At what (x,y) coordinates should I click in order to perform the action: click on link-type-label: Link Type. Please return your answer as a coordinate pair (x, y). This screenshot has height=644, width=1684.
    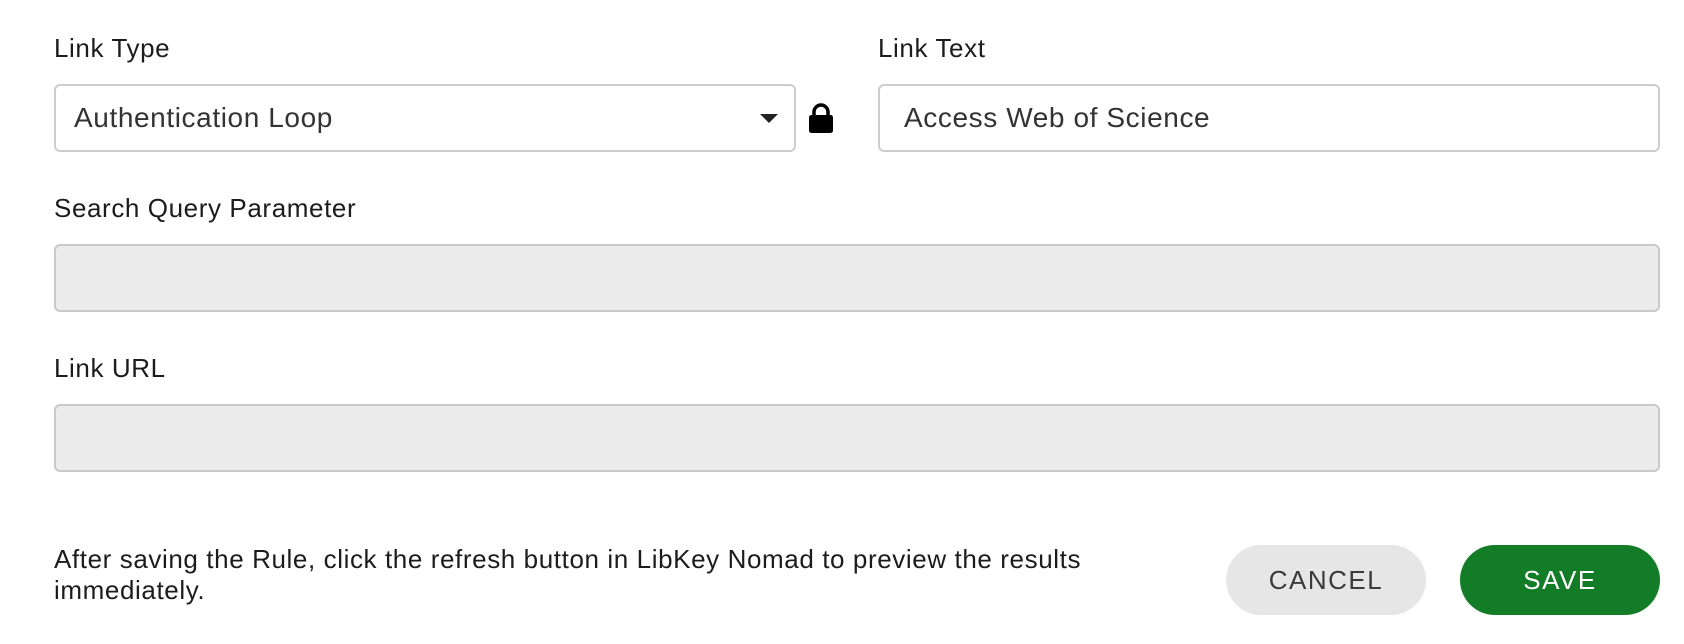
    Looking at the image, I should click on (112, 48).